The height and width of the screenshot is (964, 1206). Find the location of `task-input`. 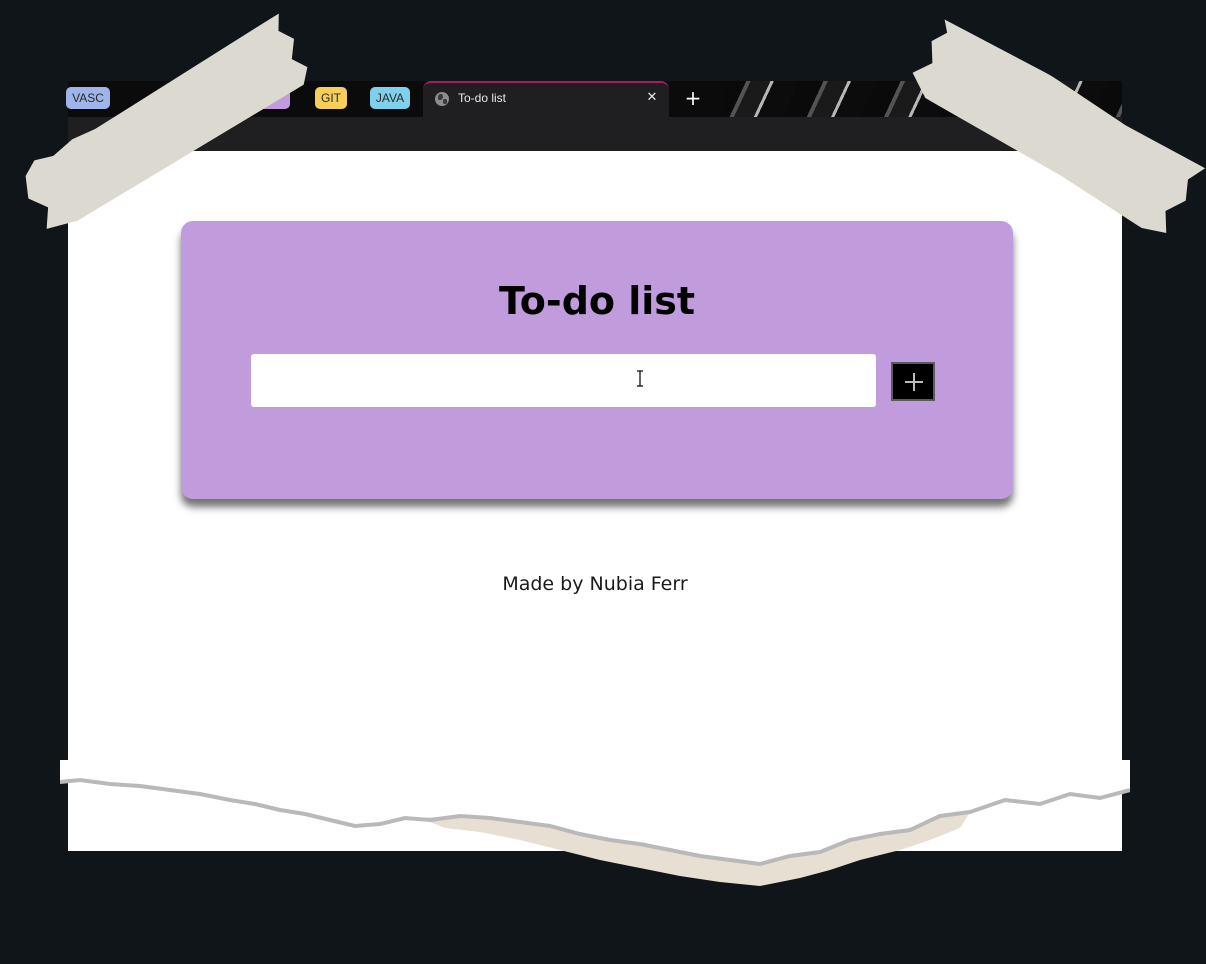

task-input is located at coordinates (563, 380).